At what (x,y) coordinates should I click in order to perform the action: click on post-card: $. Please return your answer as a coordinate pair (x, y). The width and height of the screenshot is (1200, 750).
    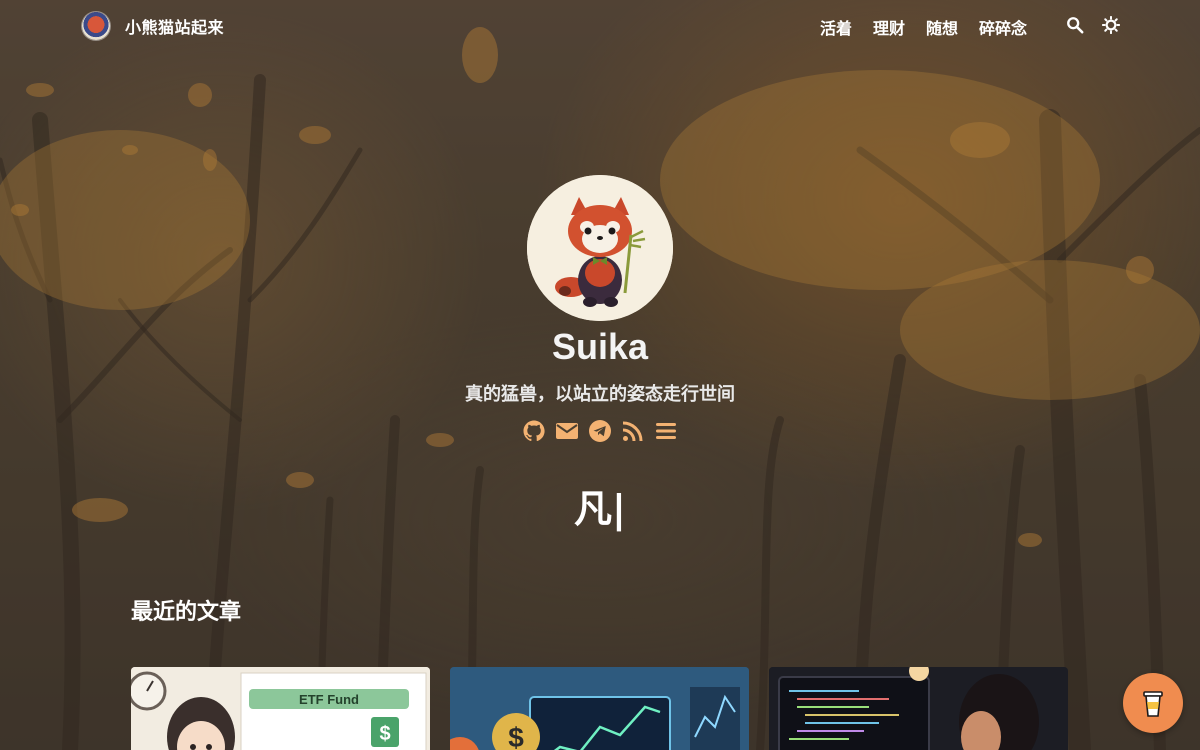
    Looking at the image, I should click on (599, 708).